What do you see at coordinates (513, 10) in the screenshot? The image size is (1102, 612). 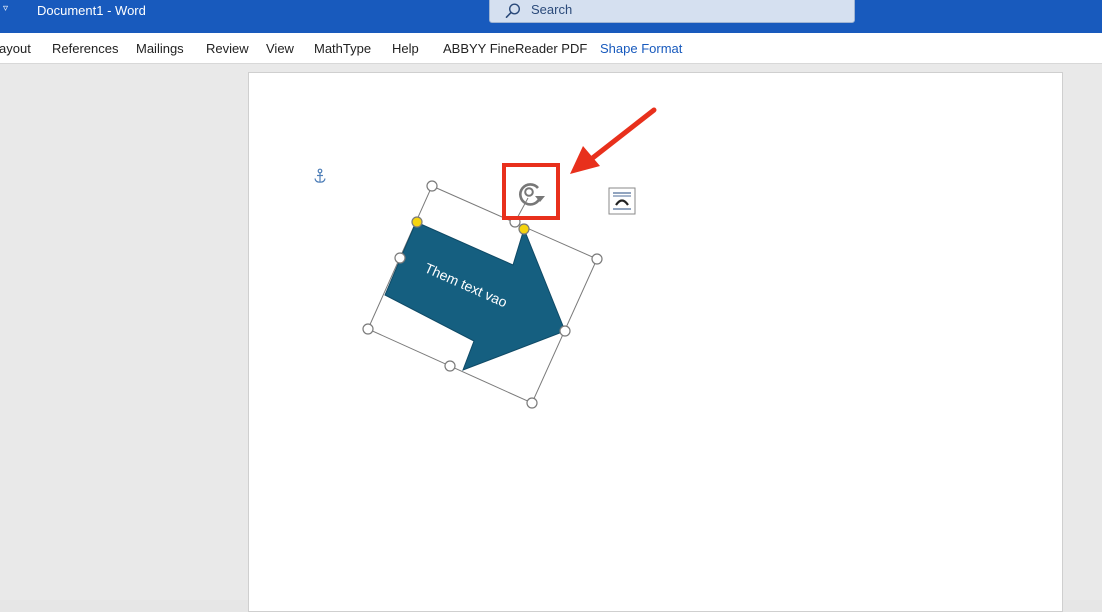 I see `search-icon` at bounding box center [513, 10].